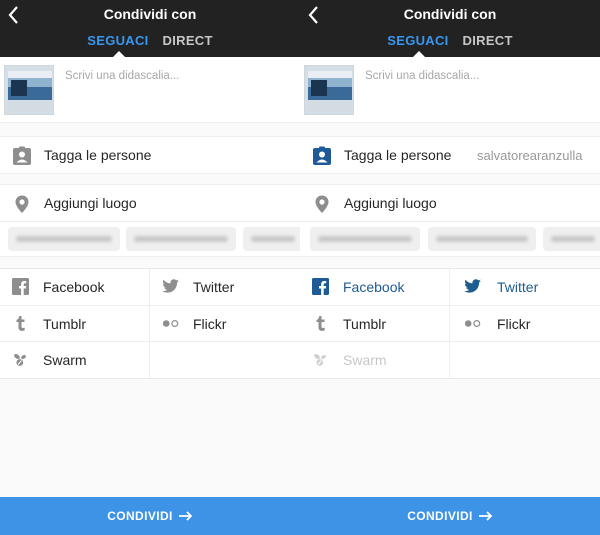 The width and height of the screenshot is (600, 535). What do you see at coordinates (530, 155) in the screenshot?
I see `tagged-username: salvatorearanzulla` at bounding box center [530, 155].